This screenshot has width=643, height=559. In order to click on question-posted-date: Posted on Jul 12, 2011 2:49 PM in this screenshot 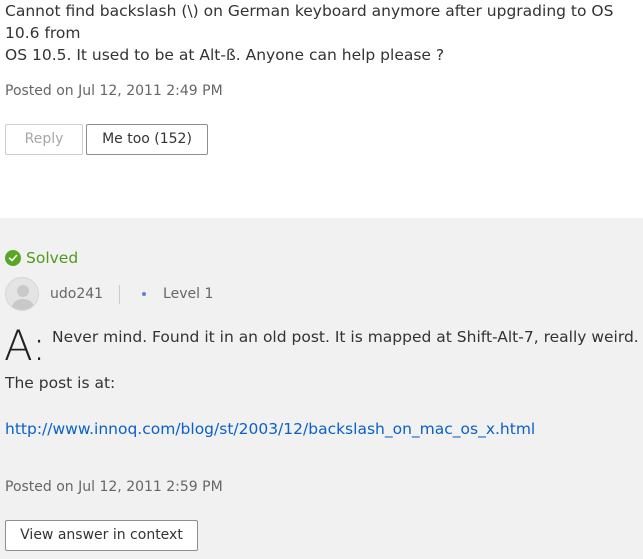, I will do `click(114, 91)`.